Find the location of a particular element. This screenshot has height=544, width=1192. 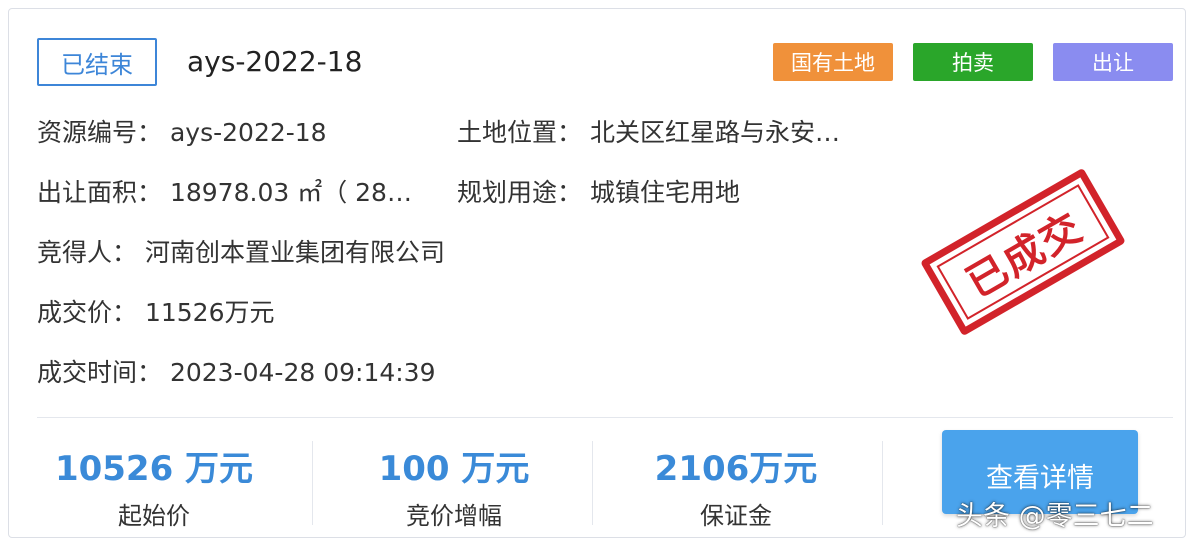

winner-label: 竞得人： is located at coordinates (87, 252).